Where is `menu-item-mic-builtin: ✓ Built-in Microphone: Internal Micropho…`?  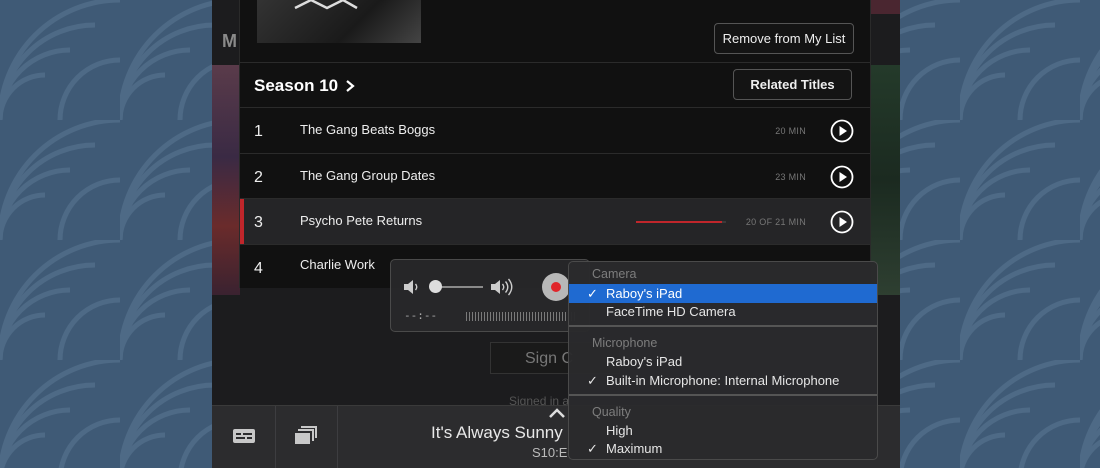 menu-item-mic-builtin: ✓ Built-in Microphone: Internal Micropho… is located at coordinates (723, 380).